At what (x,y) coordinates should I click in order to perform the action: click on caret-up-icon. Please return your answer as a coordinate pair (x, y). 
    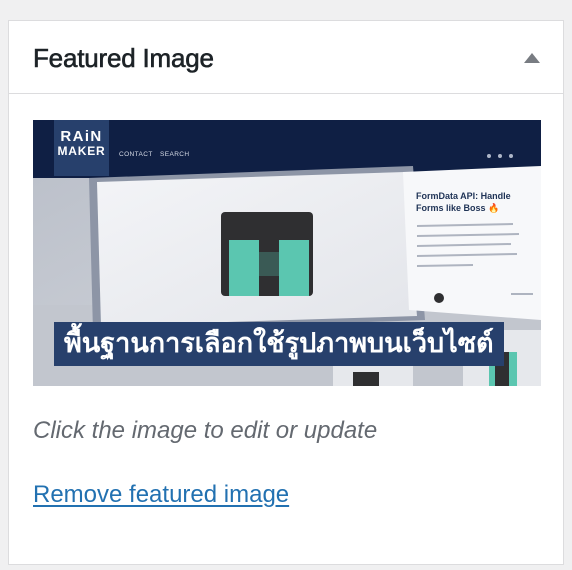
    Looking at the image, I should click on (532, 58).